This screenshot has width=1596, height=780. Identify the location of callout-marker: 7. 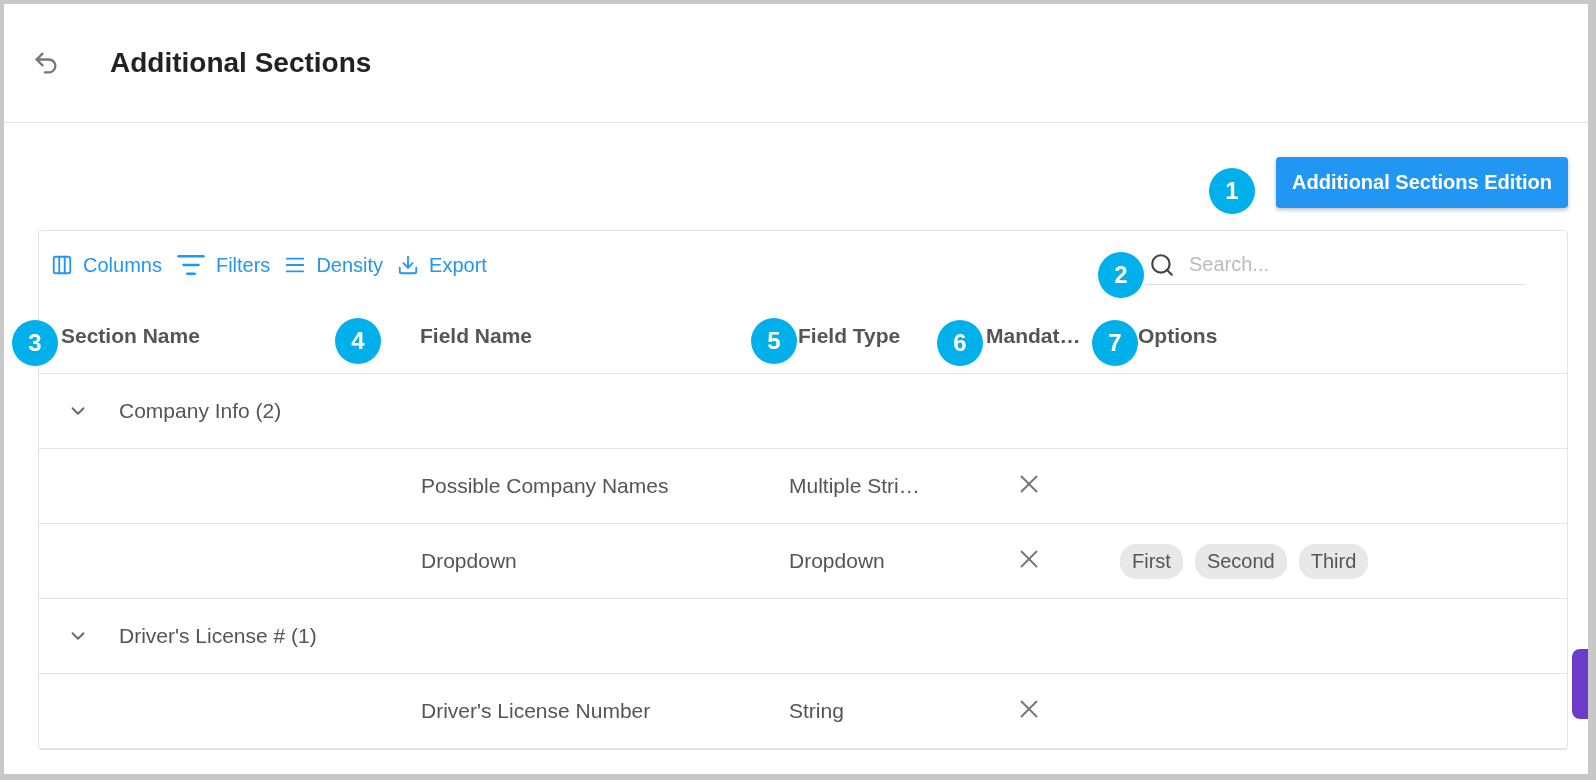
(1115, 343).